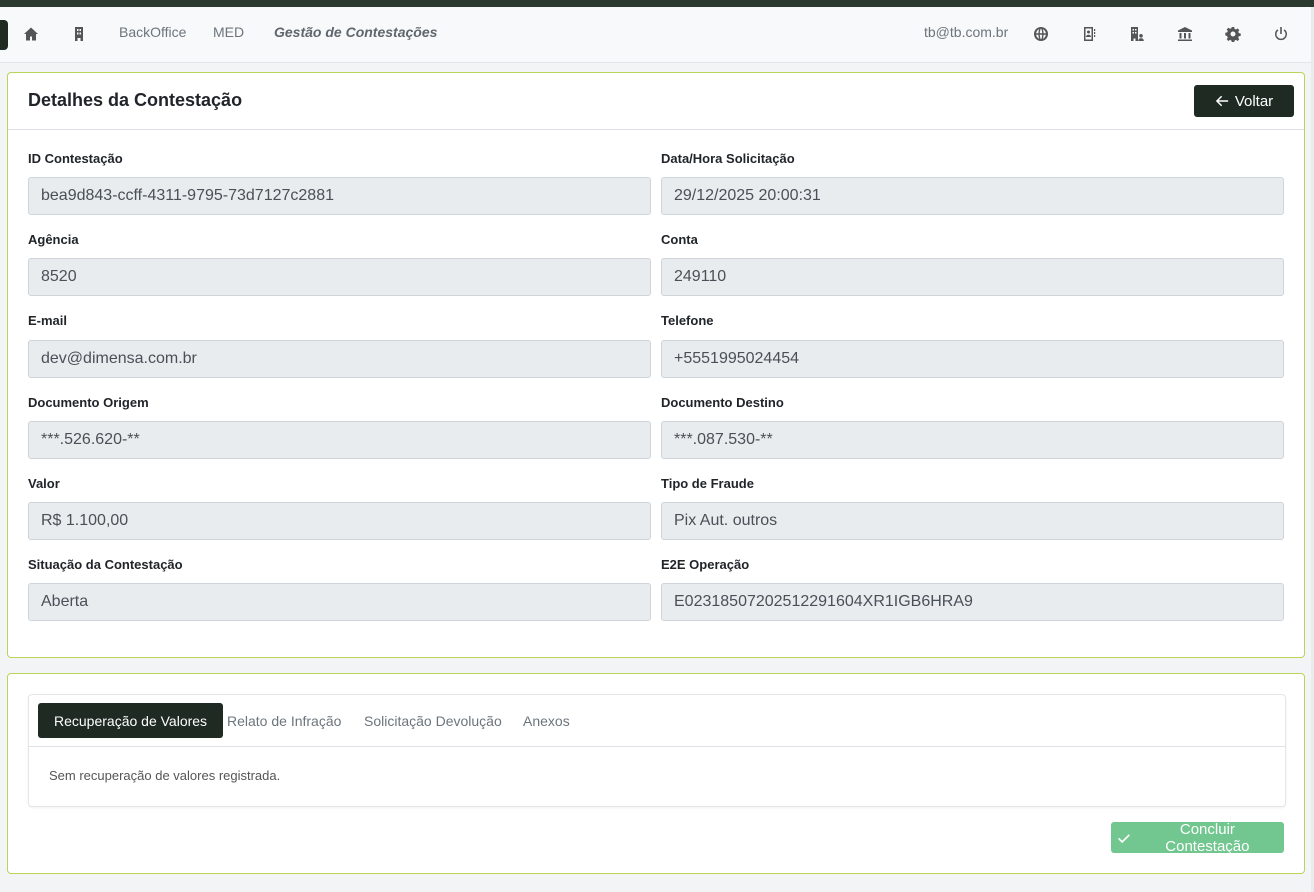 This screenshot has width=1314, height=892. I want to click on conclude-button-label: Concluir Contestação, so click(1207, 837).